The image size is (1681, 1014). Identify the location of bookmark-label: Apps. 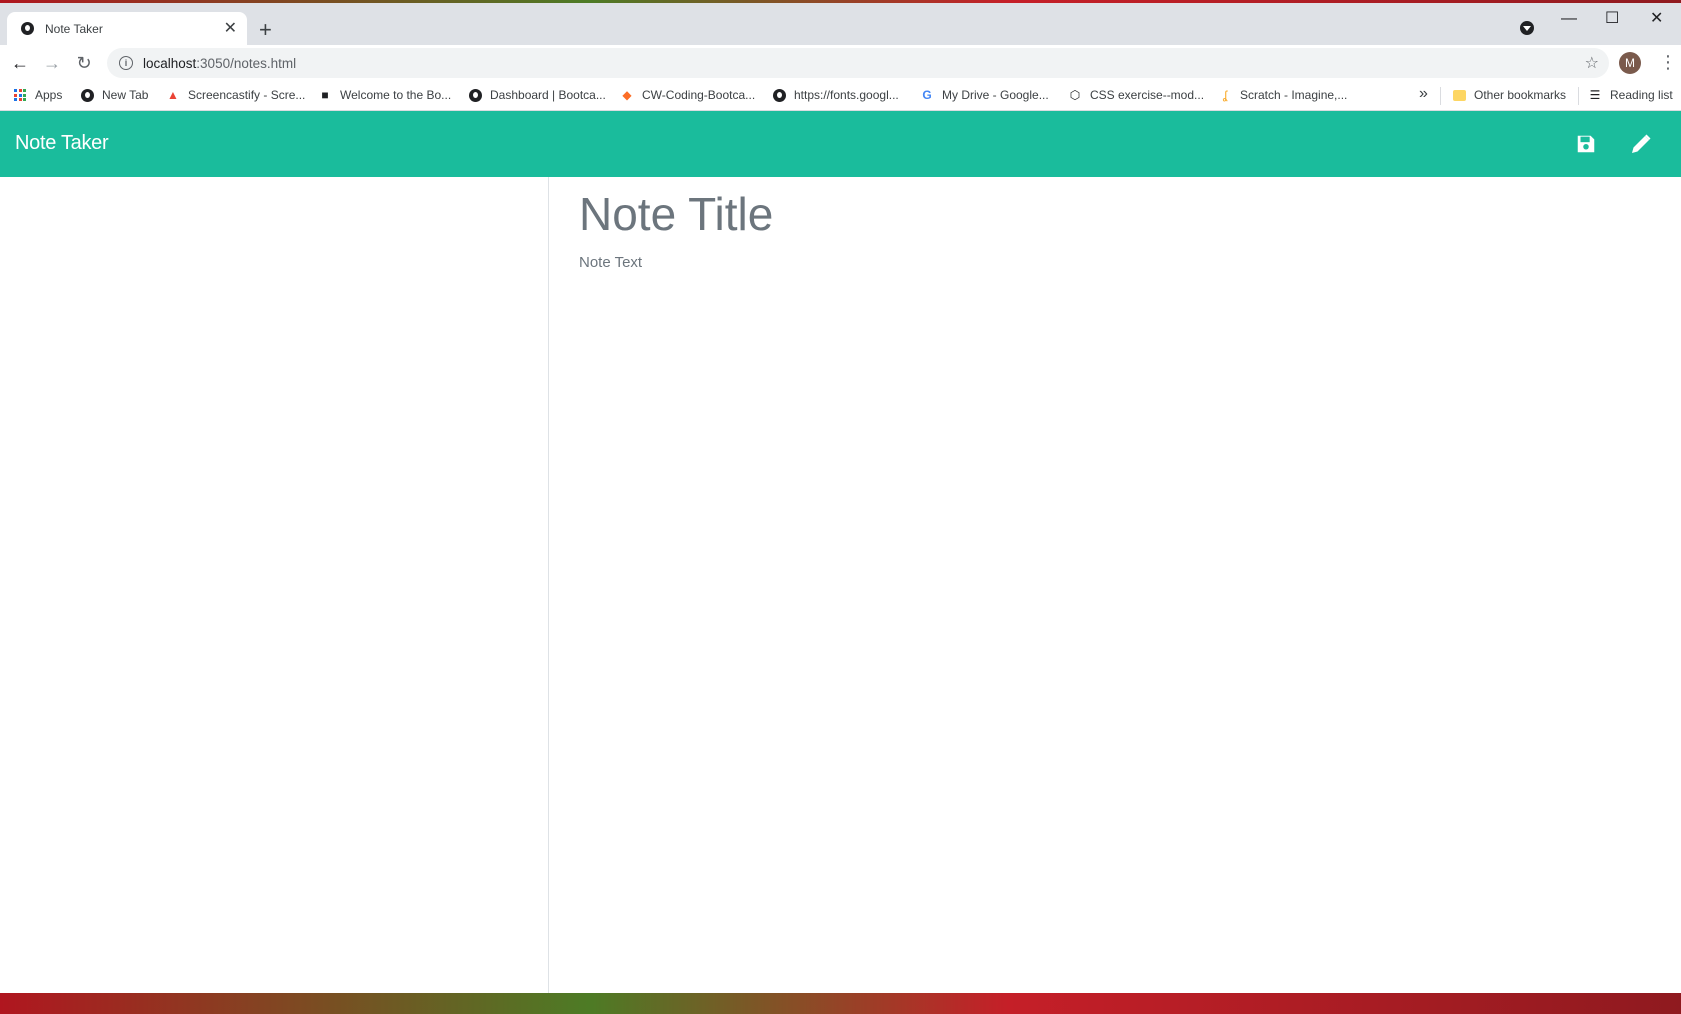
(49, 95).